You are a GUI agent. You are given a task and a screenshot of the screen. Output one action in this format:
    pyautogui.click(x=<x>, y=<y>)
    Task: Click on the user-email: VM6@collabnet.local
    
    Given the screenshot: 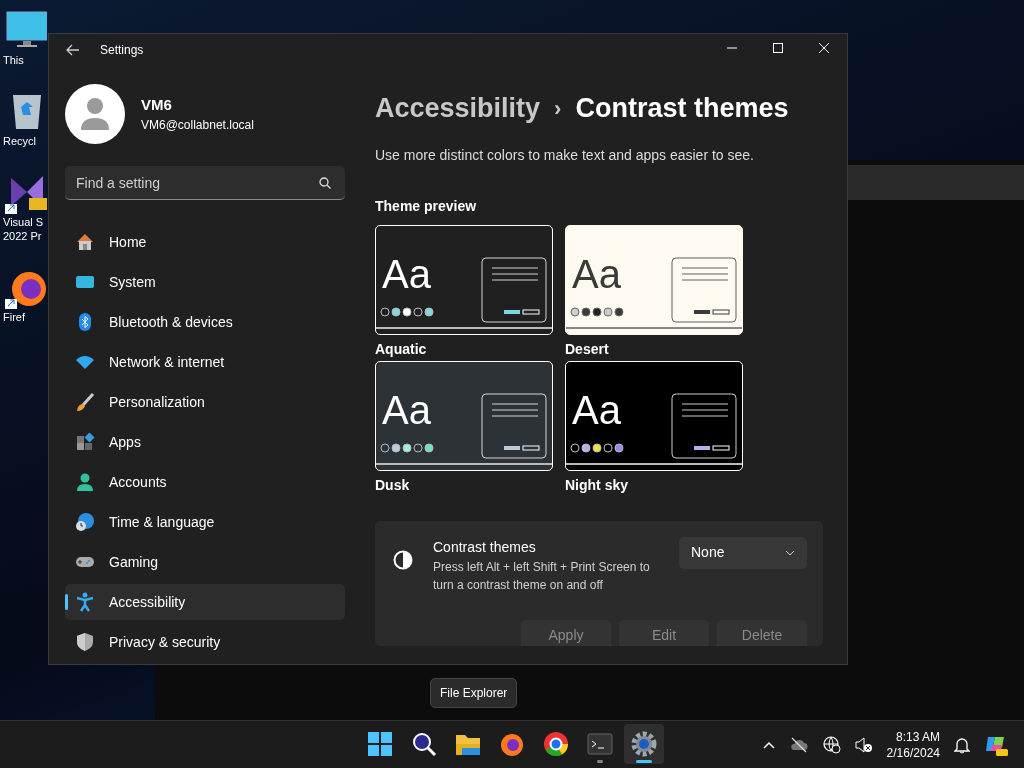 What is the action you would take?
    pyautogui.click(x=197, y=126)
    